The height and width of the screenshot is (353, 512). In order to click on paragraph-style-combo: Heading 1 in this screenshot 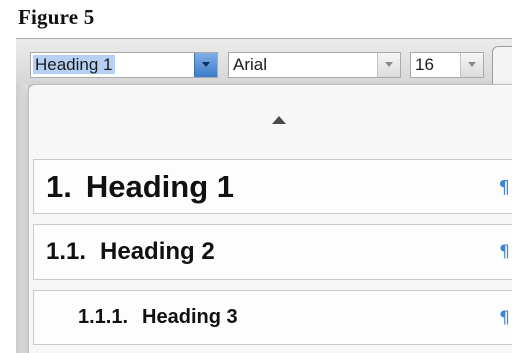, I will do `click(124, 65)`.